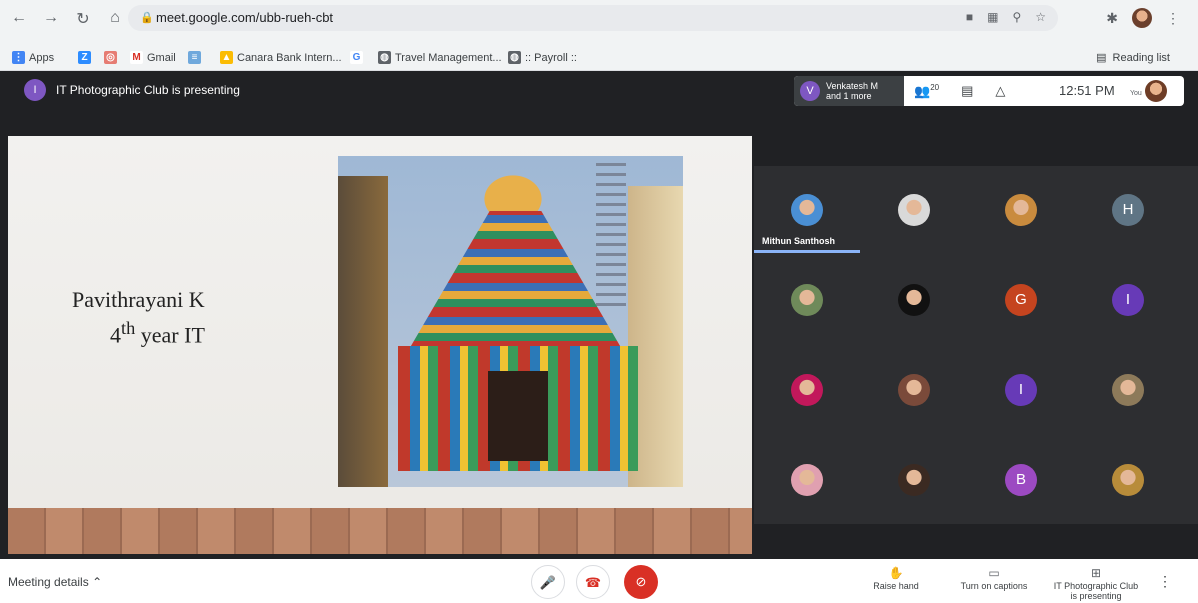 The width and height of the screenshot is (1198, 603). Describe the element at coordinates (55, 582) in the screenshot. I see `meeting-details-button: Meeting details ⌃` at that location.